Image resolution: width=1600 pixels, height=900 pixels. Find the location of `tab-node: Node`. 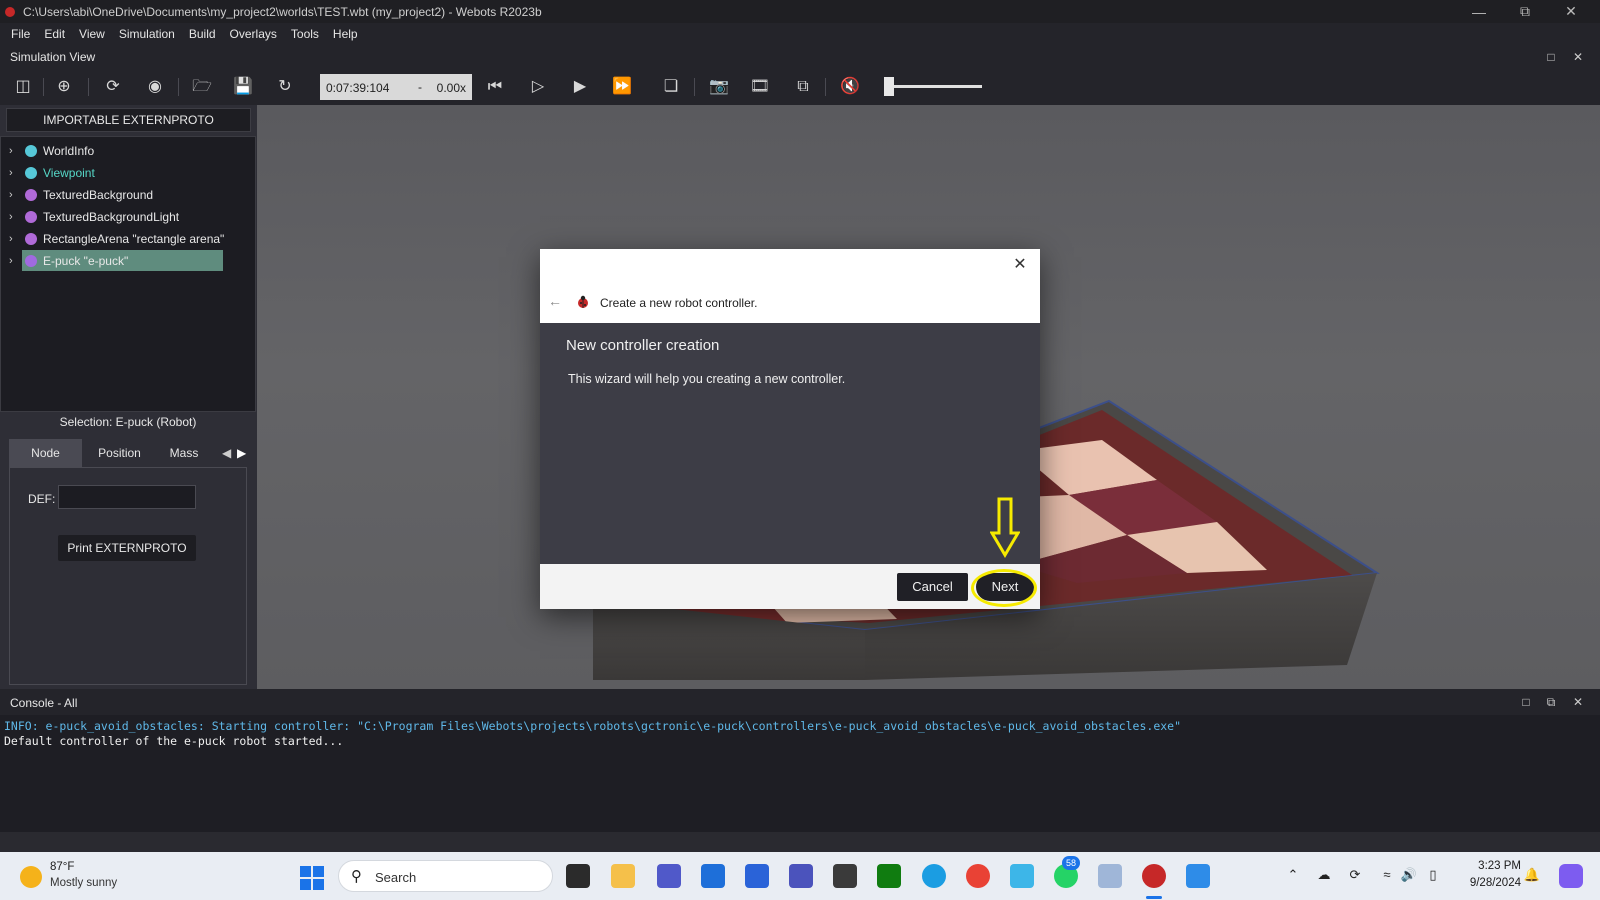

tab-node: Node is located at coordinates (45, 453).